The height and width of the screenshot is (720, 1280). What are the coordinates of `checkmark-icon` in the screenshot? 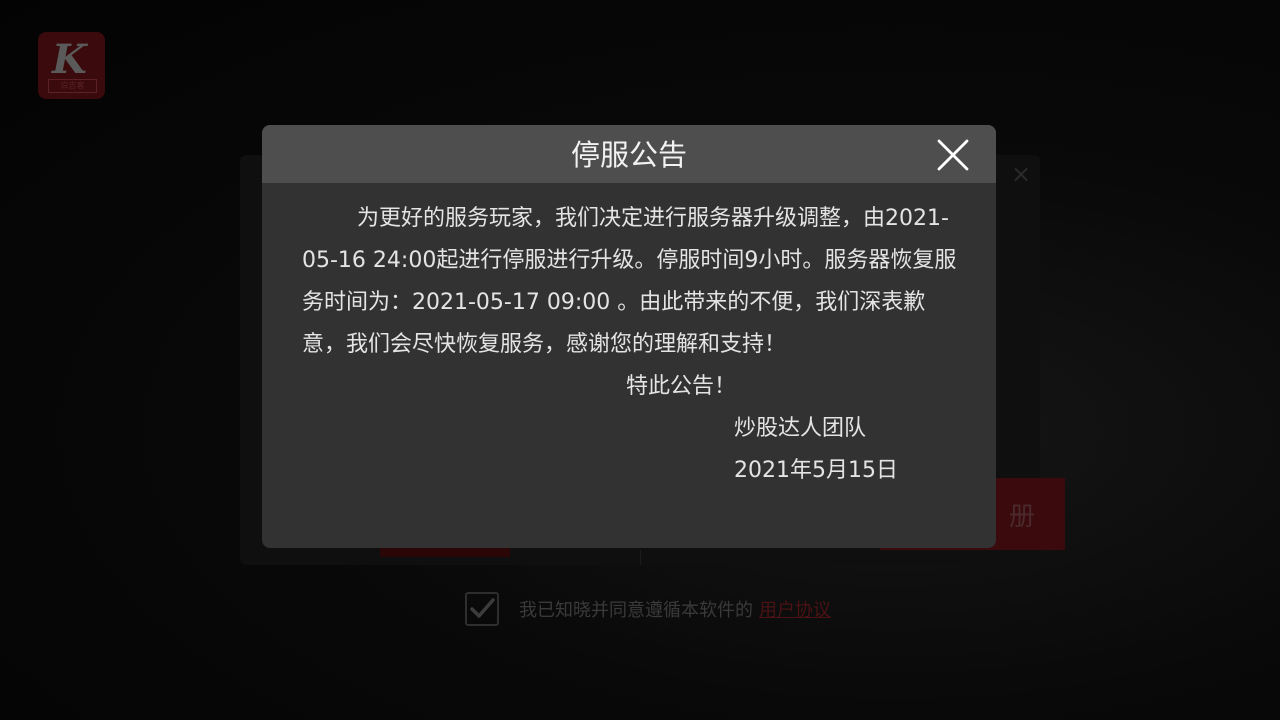 It's located at (482, 608).